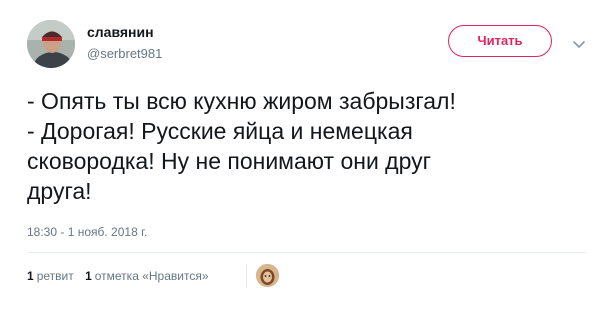 This screenshot has width=611, height=315. I want to click on stats-divider, so click(246, 276).